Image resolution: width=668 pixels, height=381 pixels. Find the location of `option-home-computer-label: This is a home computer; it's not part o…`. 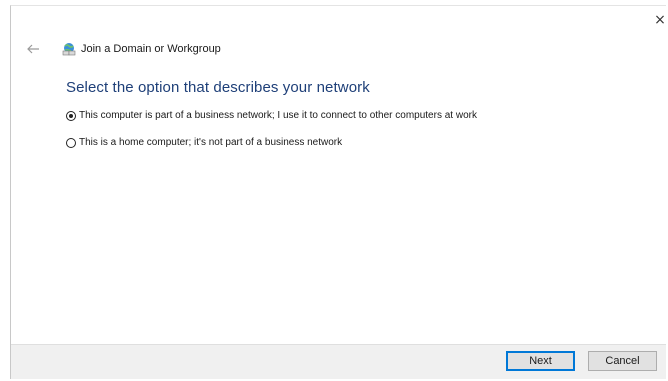

option-home-computer-label: This is a home computer; it's not part o… is located at coordinates (211, 142).